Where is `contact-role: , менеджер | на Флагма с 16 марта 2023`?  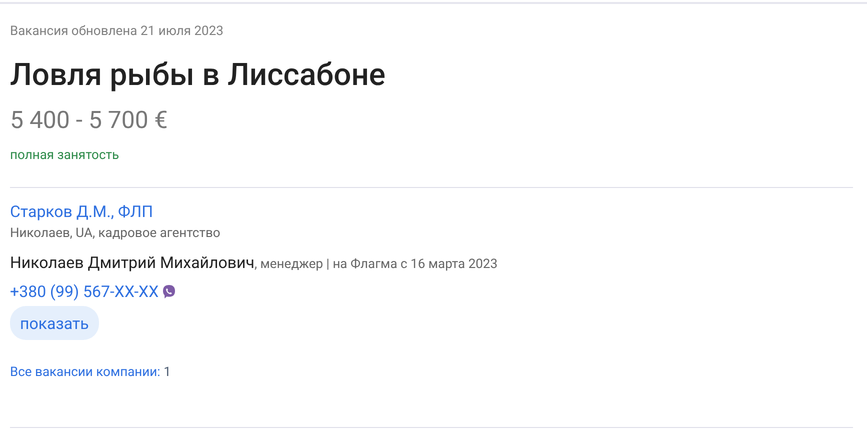
contact-role: , менеджер | на Флагма с 16 марта 2023 is located at coordinates (376, 264).